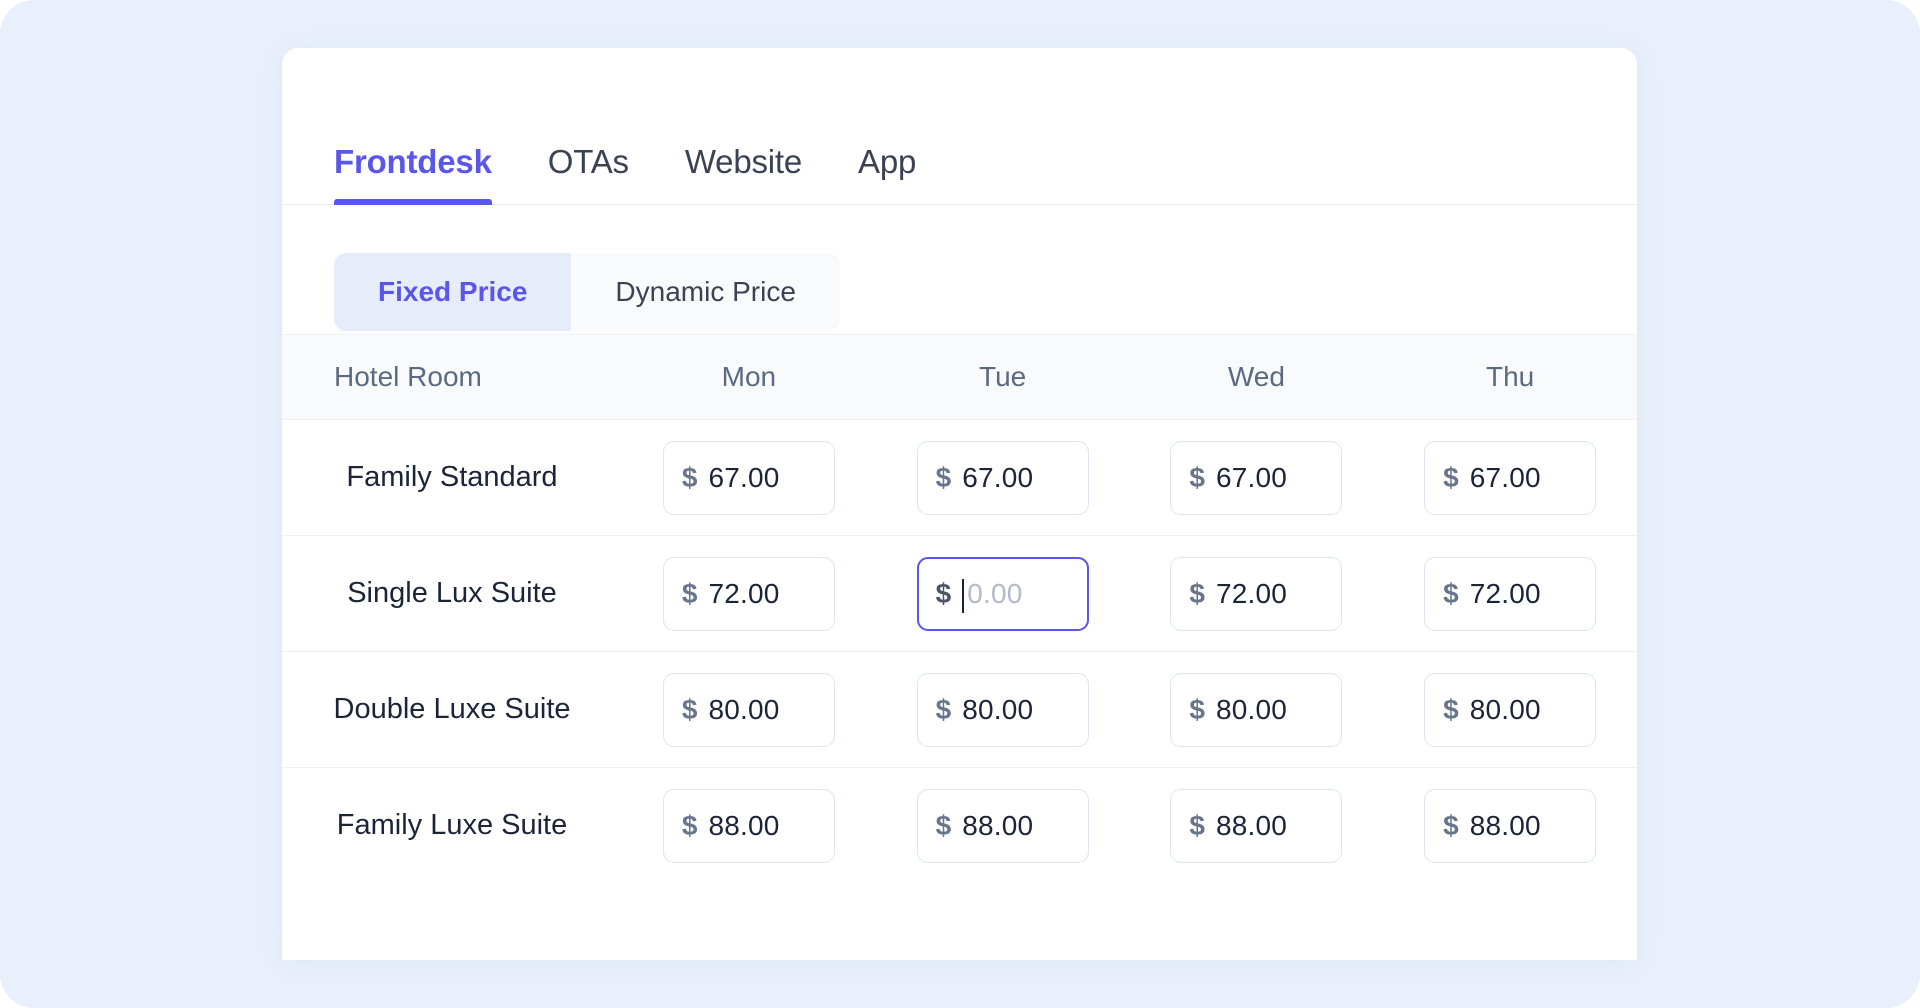 This screenshot has height=1008, width=1920. Describe the element at coordinates (452, 593) in the screenshot. I see `room-name-cell: Single Lux Suite` at that location.